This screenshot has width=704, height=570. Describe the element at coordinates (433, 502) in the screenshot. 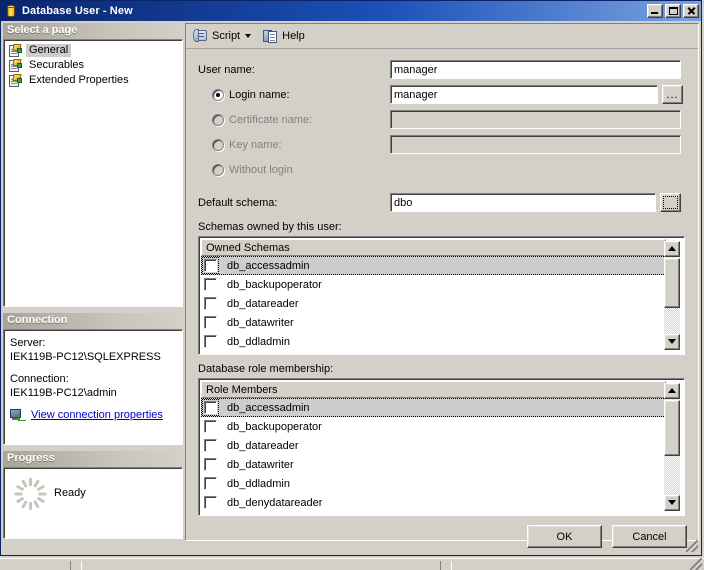

I see `list-item: db_denydatareader` at that location.